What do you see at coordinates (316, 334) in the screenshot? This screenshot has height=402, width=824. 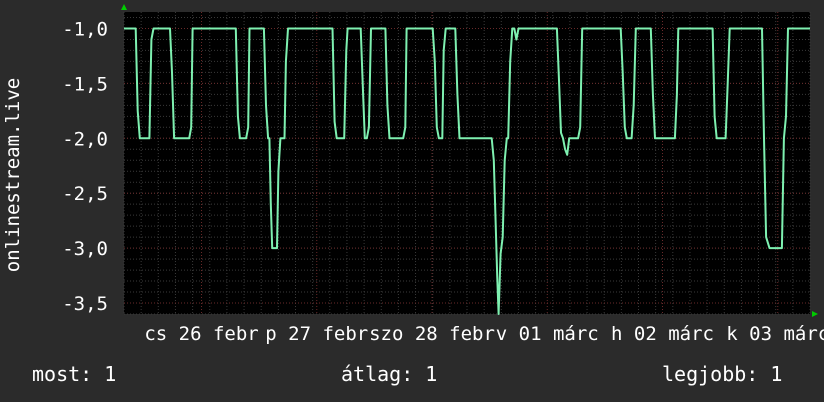 I see `x-tick-label: p 27 febr` at bounding box center [316, 334].